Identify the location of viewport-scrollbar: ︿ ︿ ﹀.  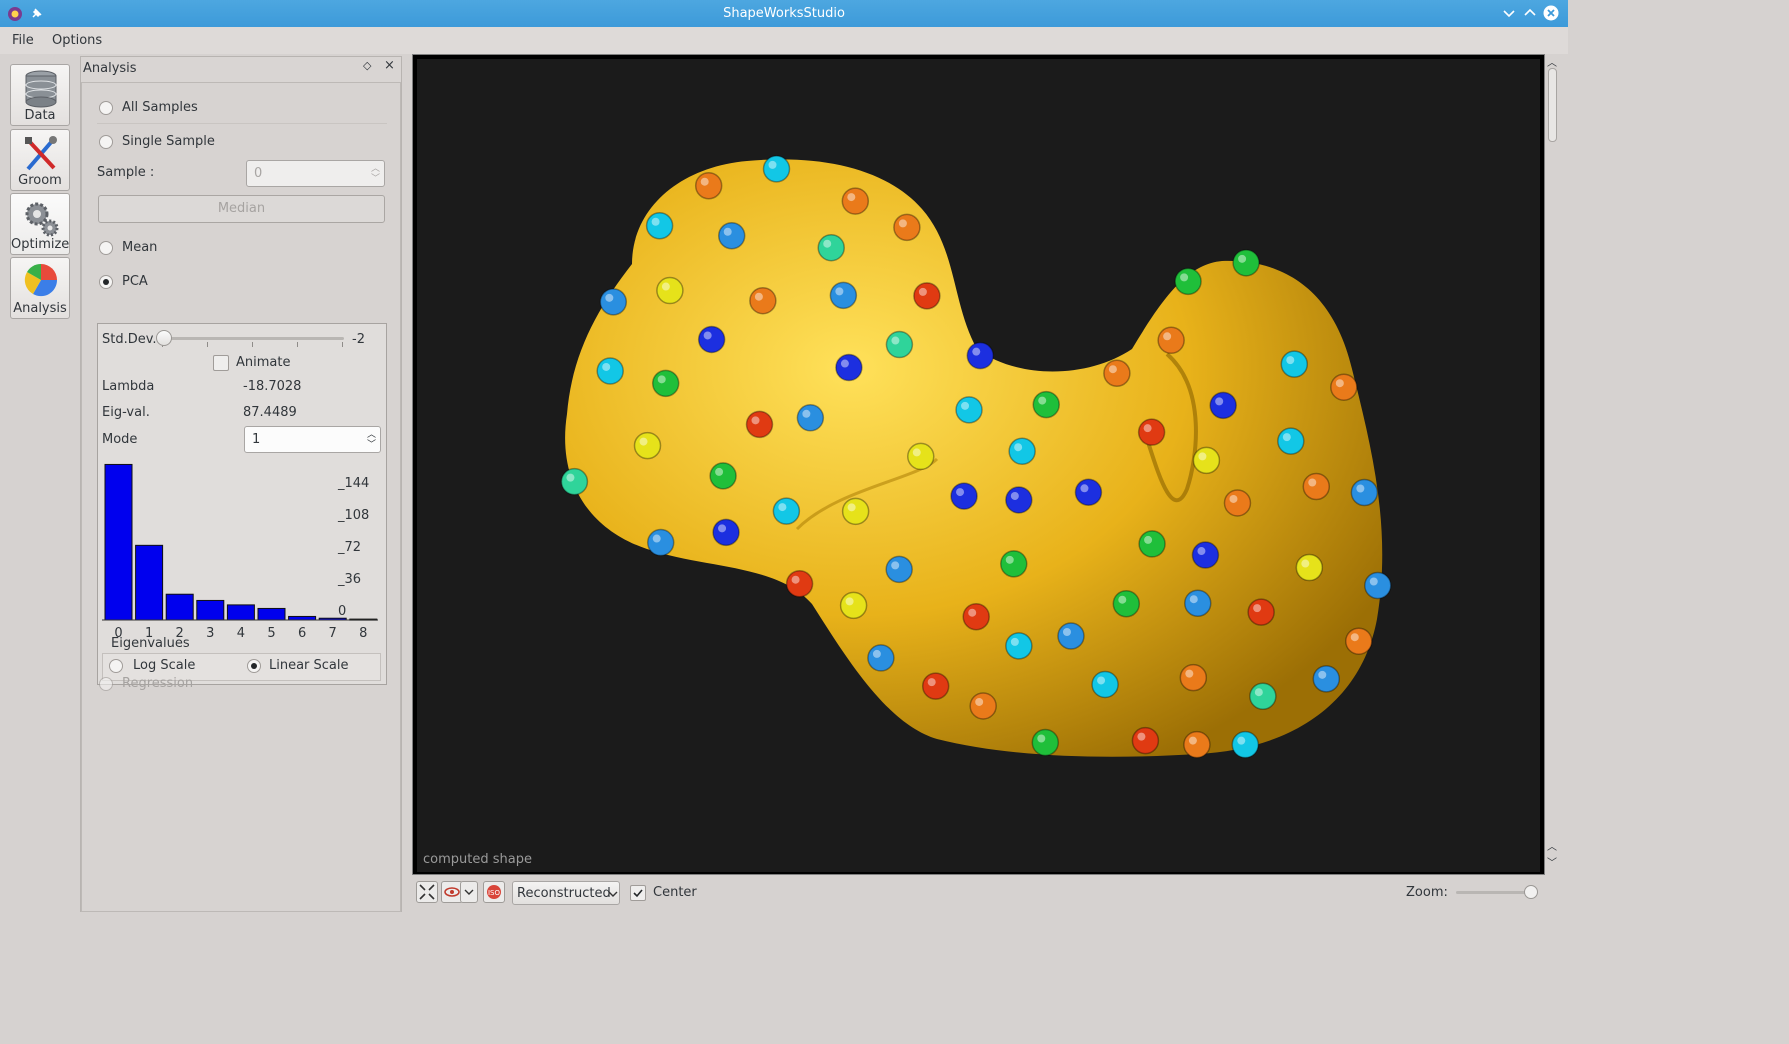
(1553, 465).